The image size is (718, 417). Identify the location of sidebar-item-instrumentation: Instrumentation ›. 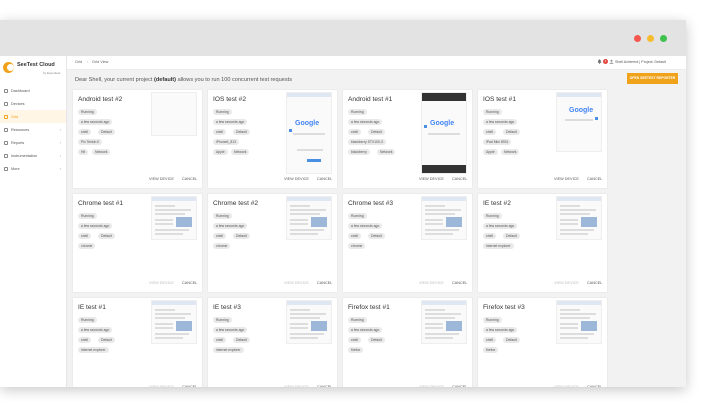
(33, 155).